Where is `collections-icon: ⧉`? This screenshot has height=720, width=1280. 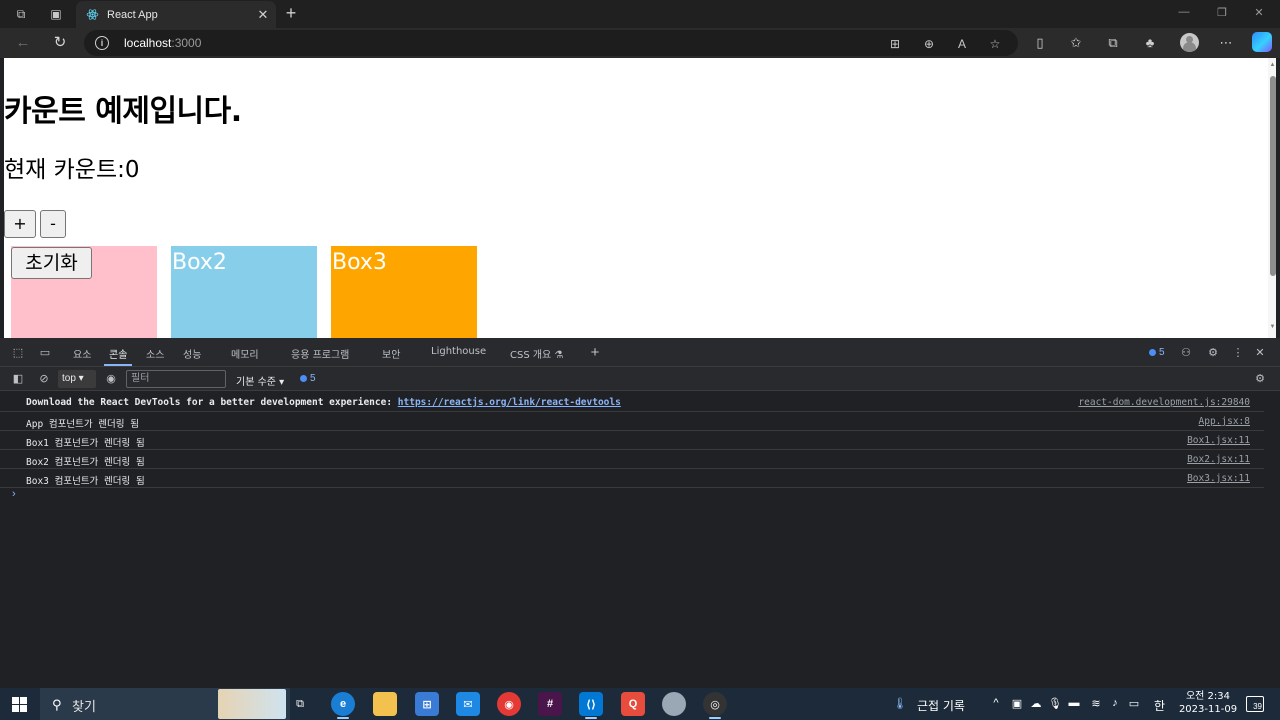 collections-icon: ⧉ is located at coordinates (1113, 43).